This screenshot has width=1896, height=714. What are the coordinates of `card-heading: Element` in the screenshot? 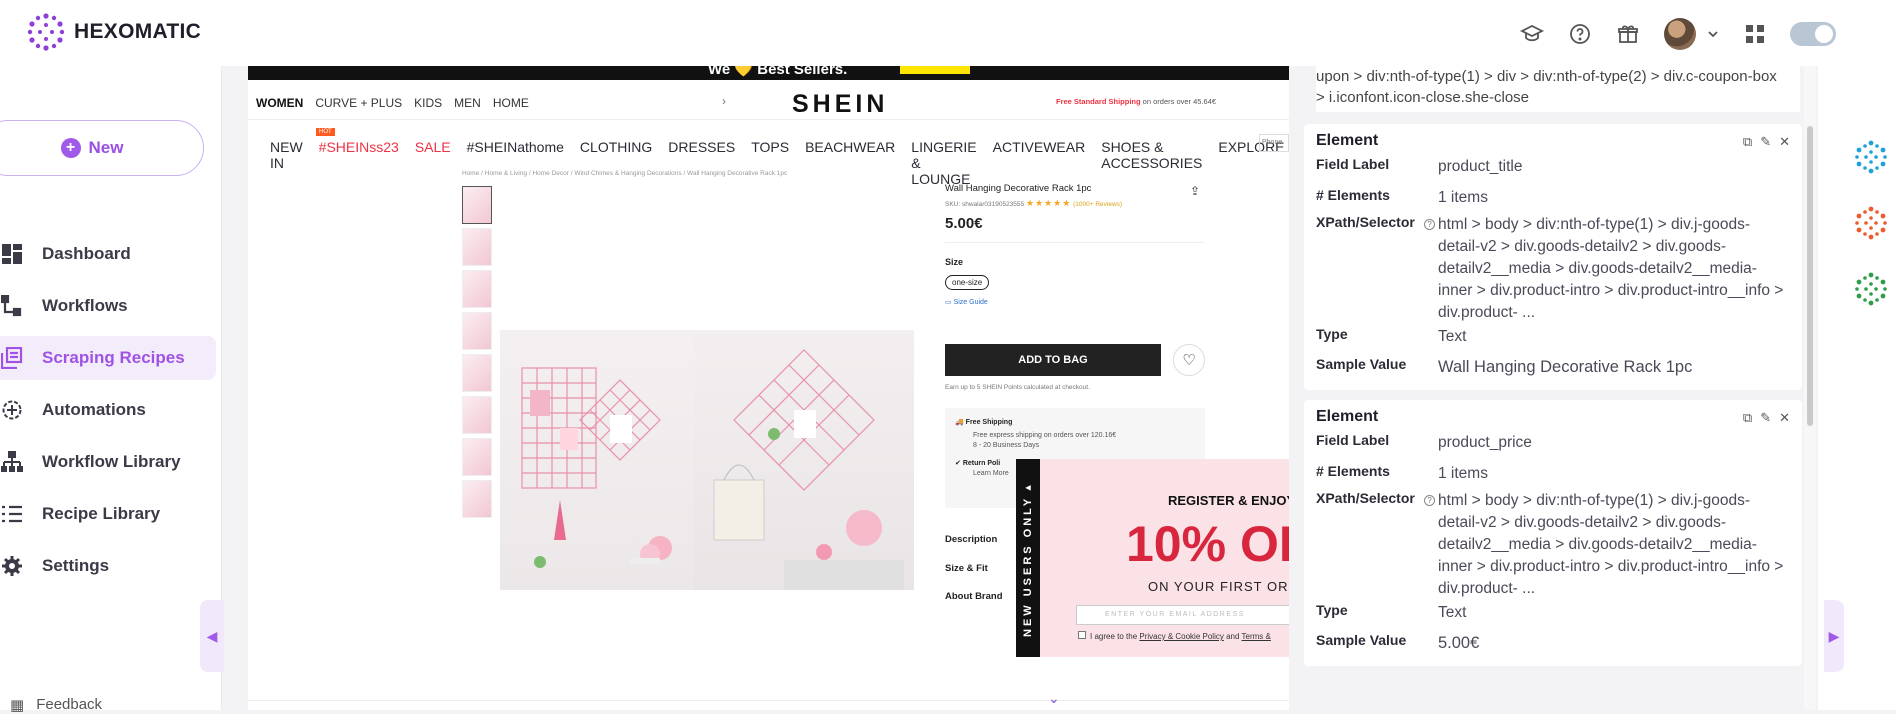 It's located at (1347, 140).